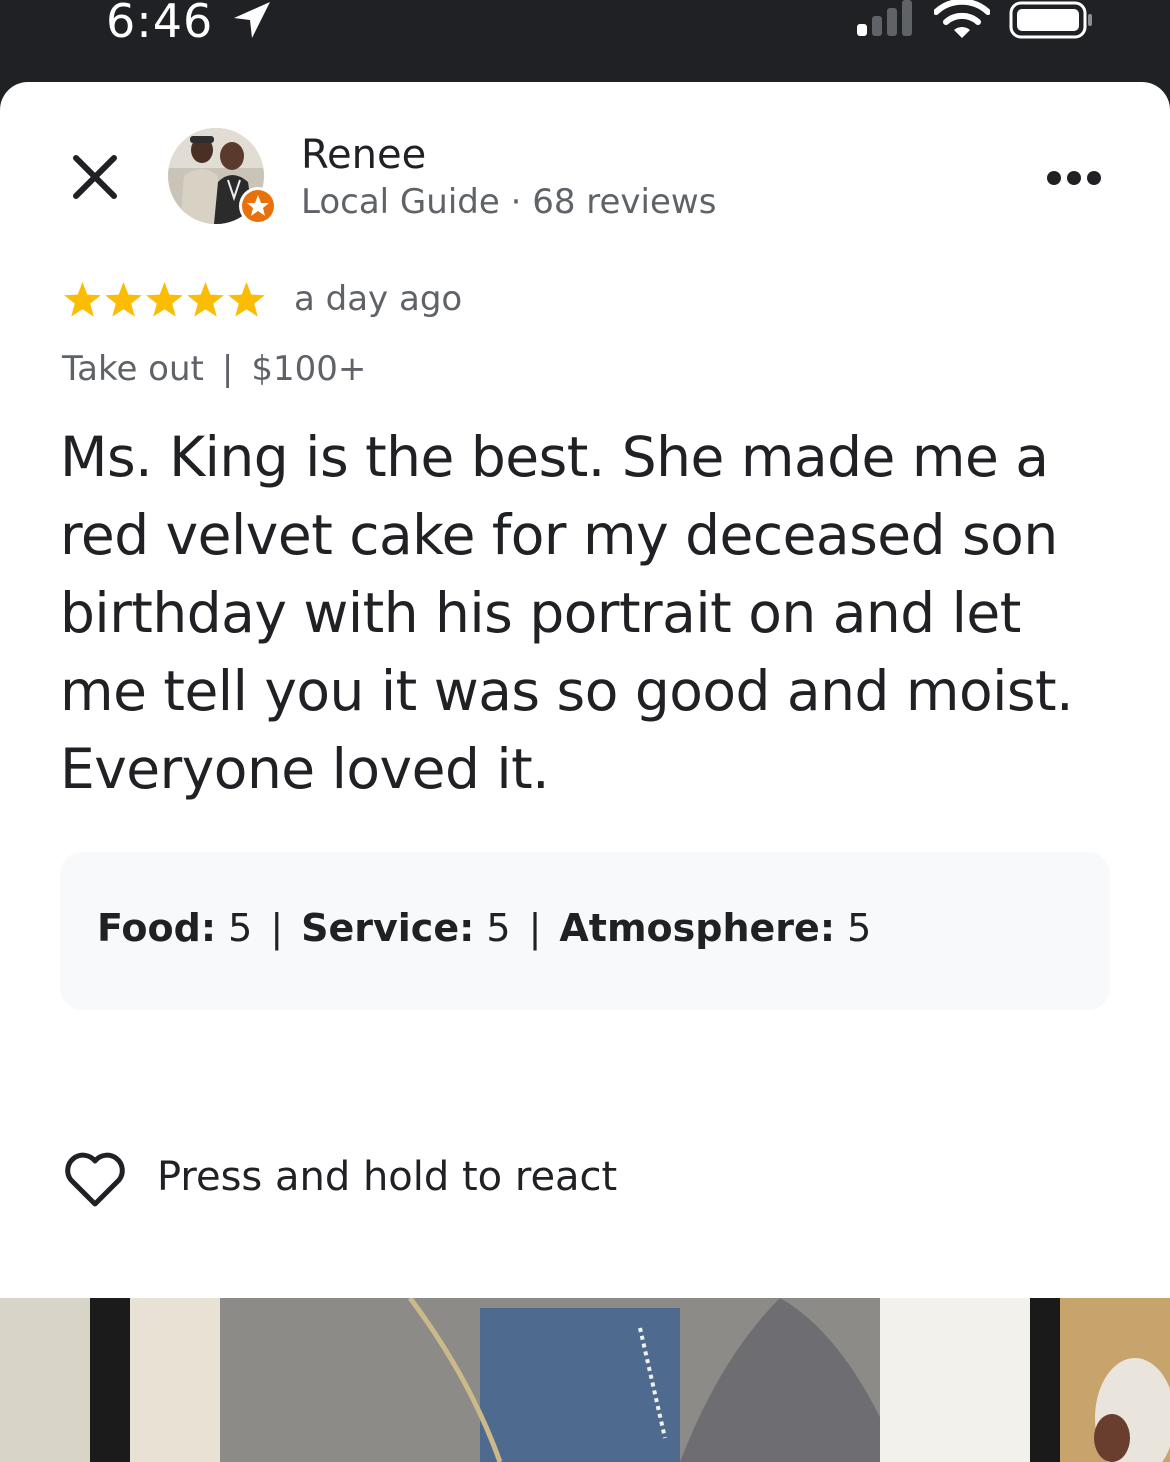 The width and height of the screenshot is (1170, 1462). I want to click on battery-icon, so click(1050, 20).